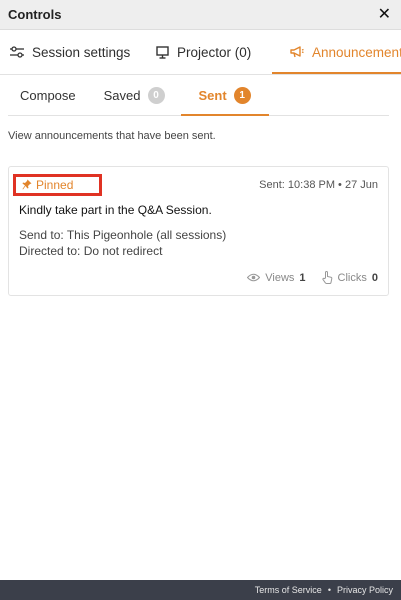 Image resolution: width=401 pixels, height=600 pixels. What do you see at coordinates (200, 15) in the screenshot?
I see `controls-header: Controls ✕` at bounding box center [200, 15].